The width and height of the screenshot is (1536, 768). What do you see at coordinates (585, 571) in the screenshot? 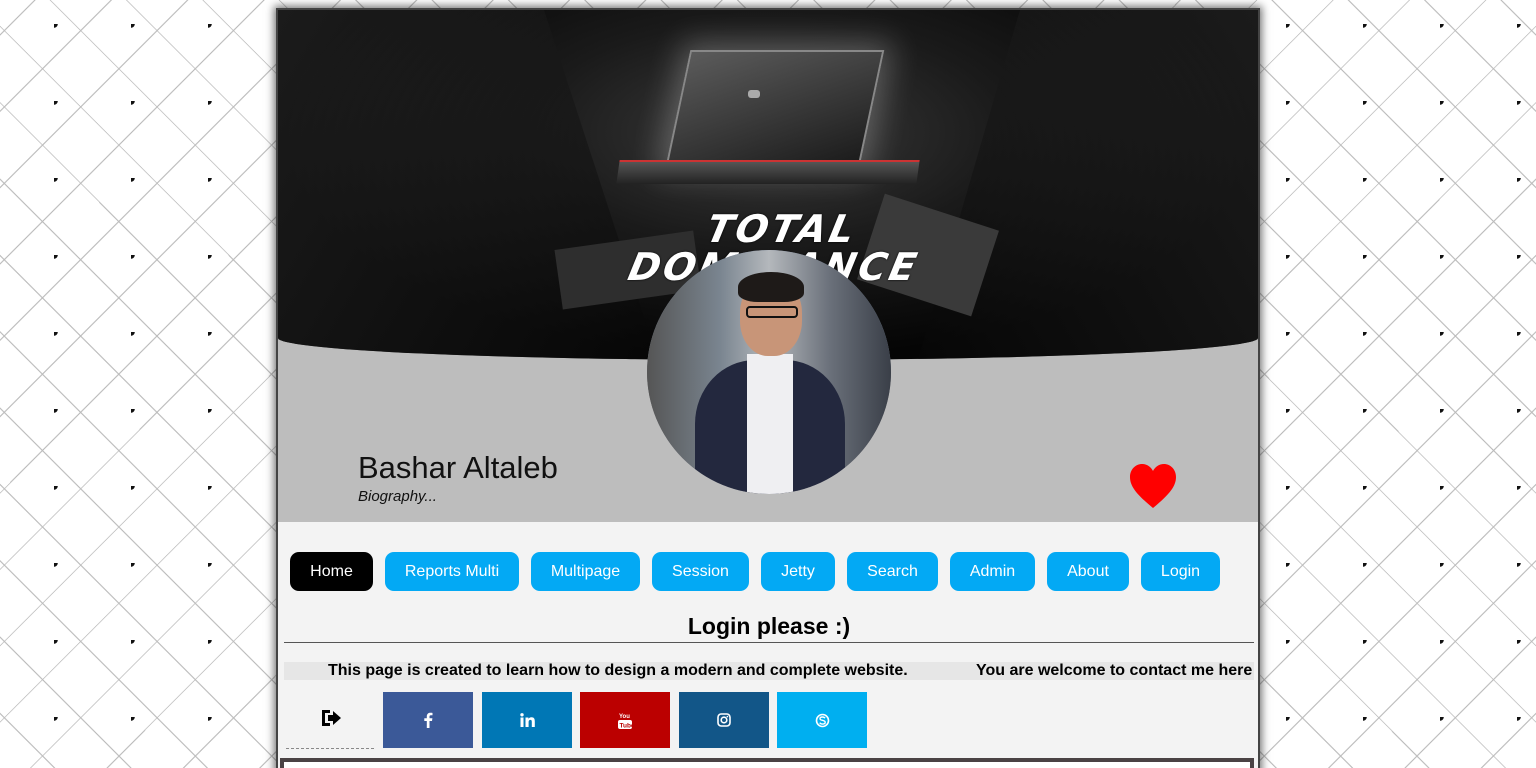
I see `nav-multipage-button: Multipage` at bounding box center [585, 571].